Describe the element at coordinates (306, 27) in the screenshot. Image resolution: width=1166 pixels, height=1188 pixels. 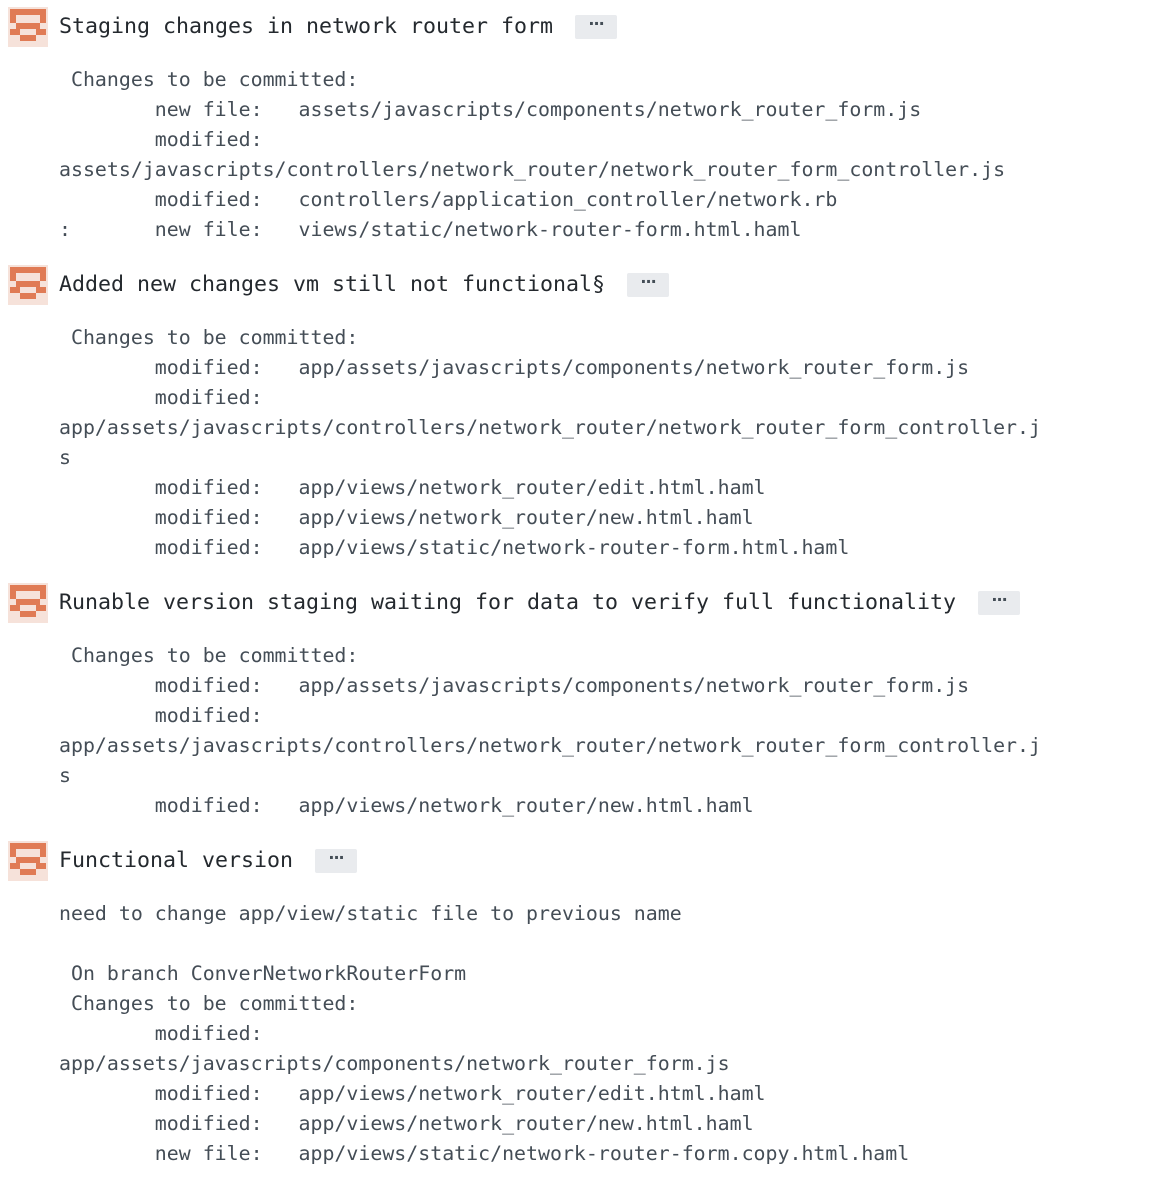
I see `commit-title: Staging changes in network router form` at that location.